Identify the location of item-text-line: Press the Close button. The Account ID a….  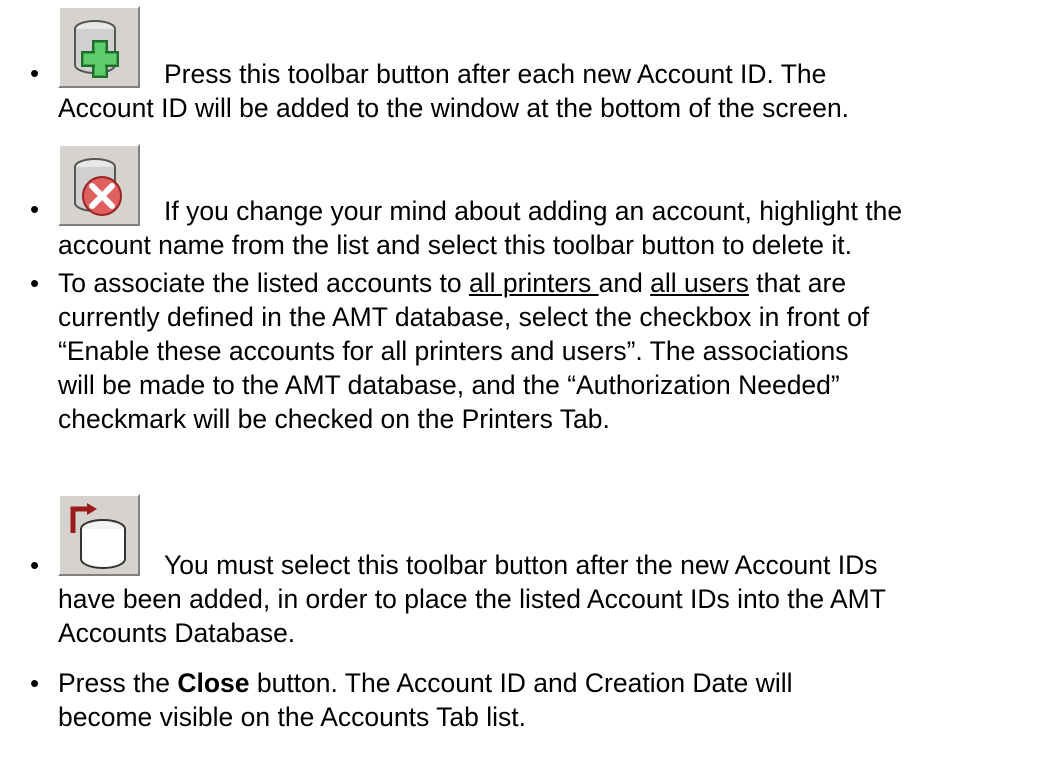
(558, 683).